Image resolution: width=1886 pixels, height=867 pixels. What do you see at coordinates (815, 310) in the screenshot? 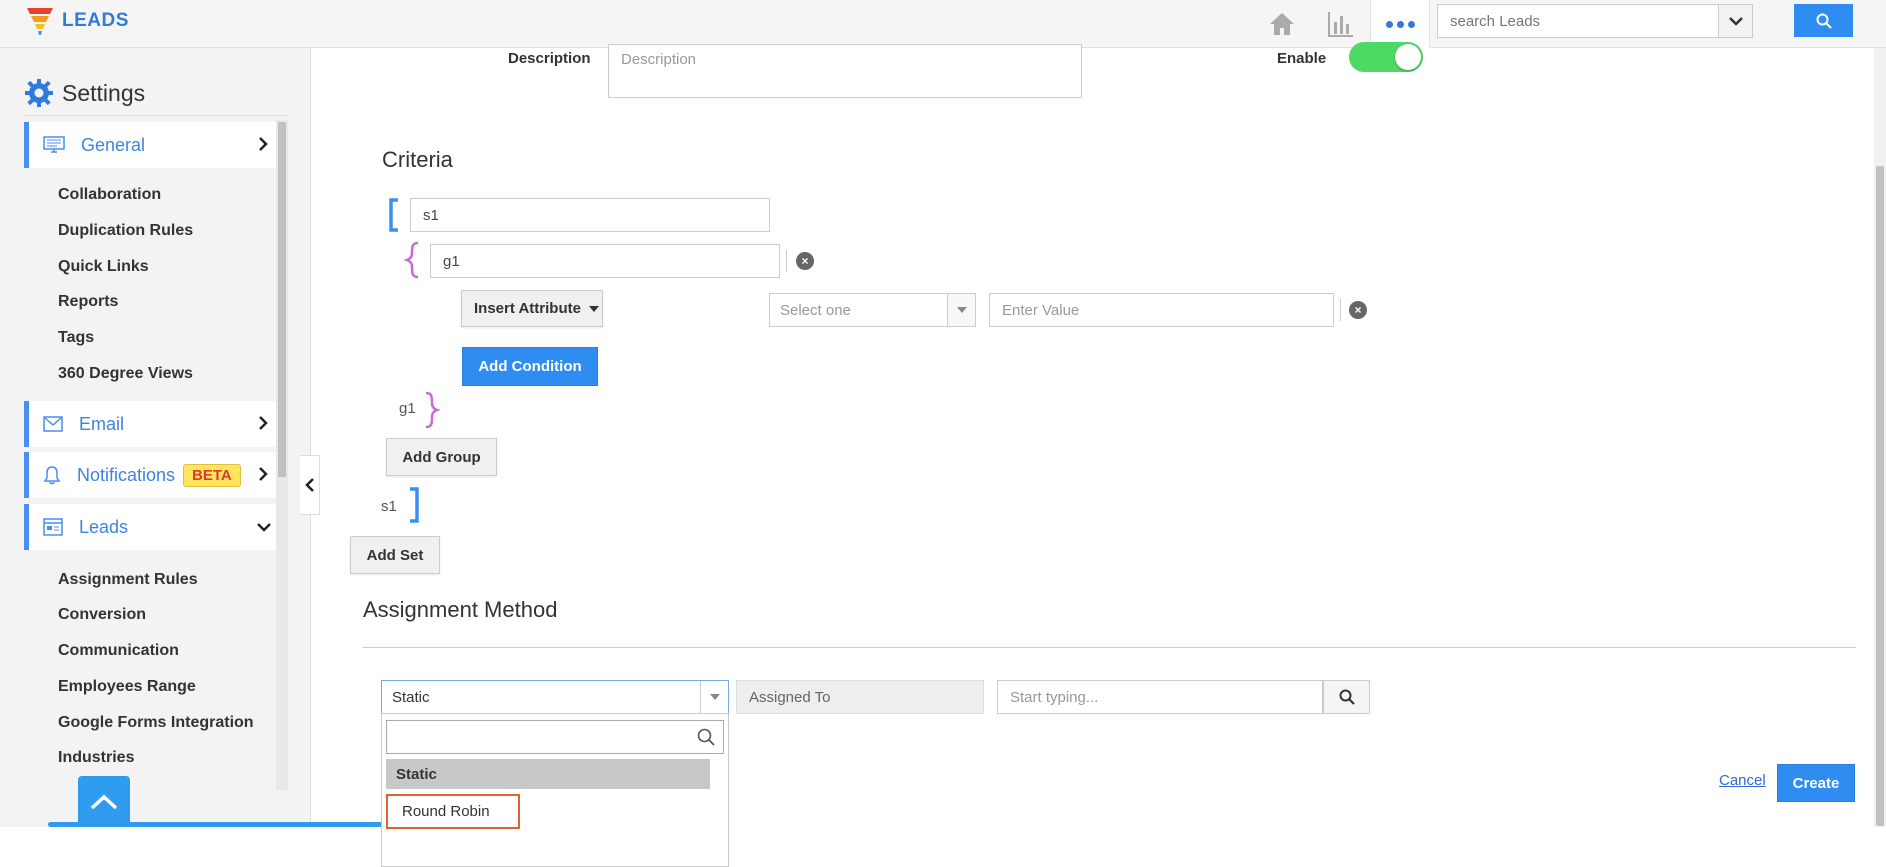
I see `operator-select-value: Select one` at bounding box center [815, 310].